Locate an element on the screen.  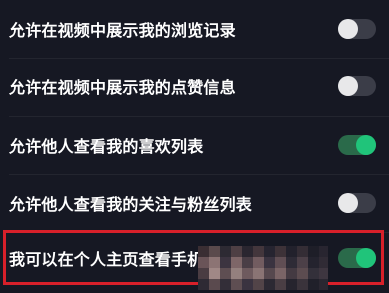
setting-label: 我可以在个人主页查看手机相 is located at coordinates (114, 259).